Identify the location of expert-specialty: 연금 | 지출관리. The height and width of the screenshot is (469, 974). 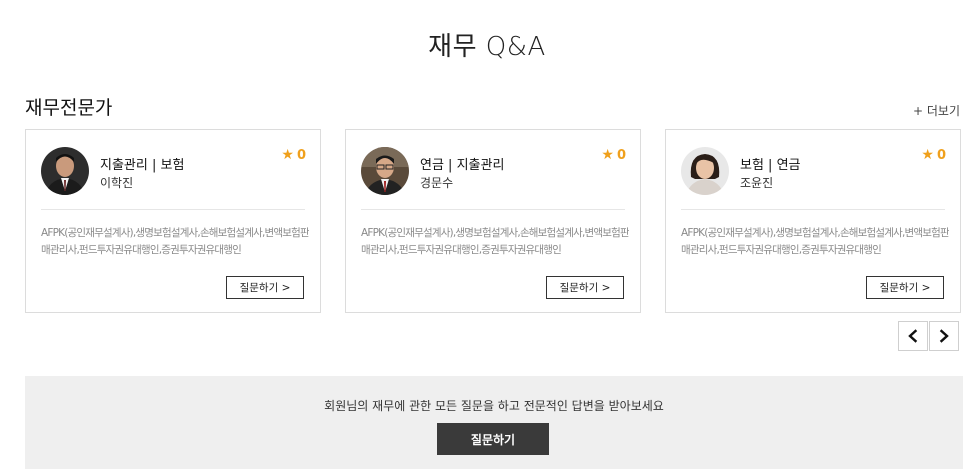
(462, 165).